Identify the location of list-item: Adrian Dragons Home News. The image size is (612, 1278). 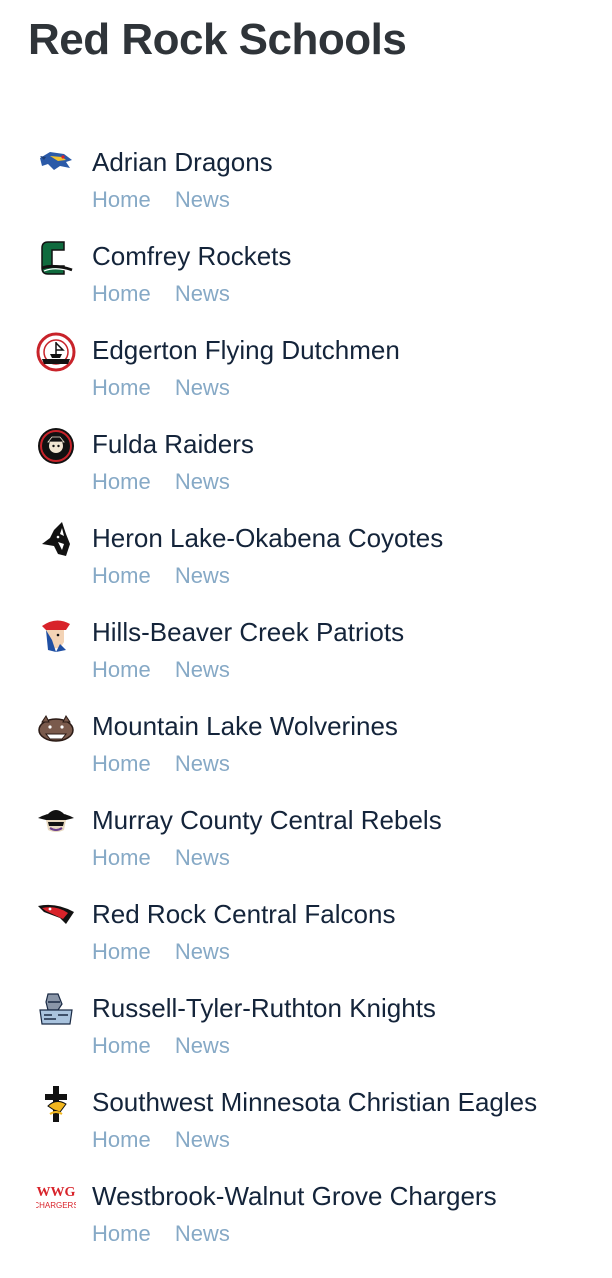
(306, 187).